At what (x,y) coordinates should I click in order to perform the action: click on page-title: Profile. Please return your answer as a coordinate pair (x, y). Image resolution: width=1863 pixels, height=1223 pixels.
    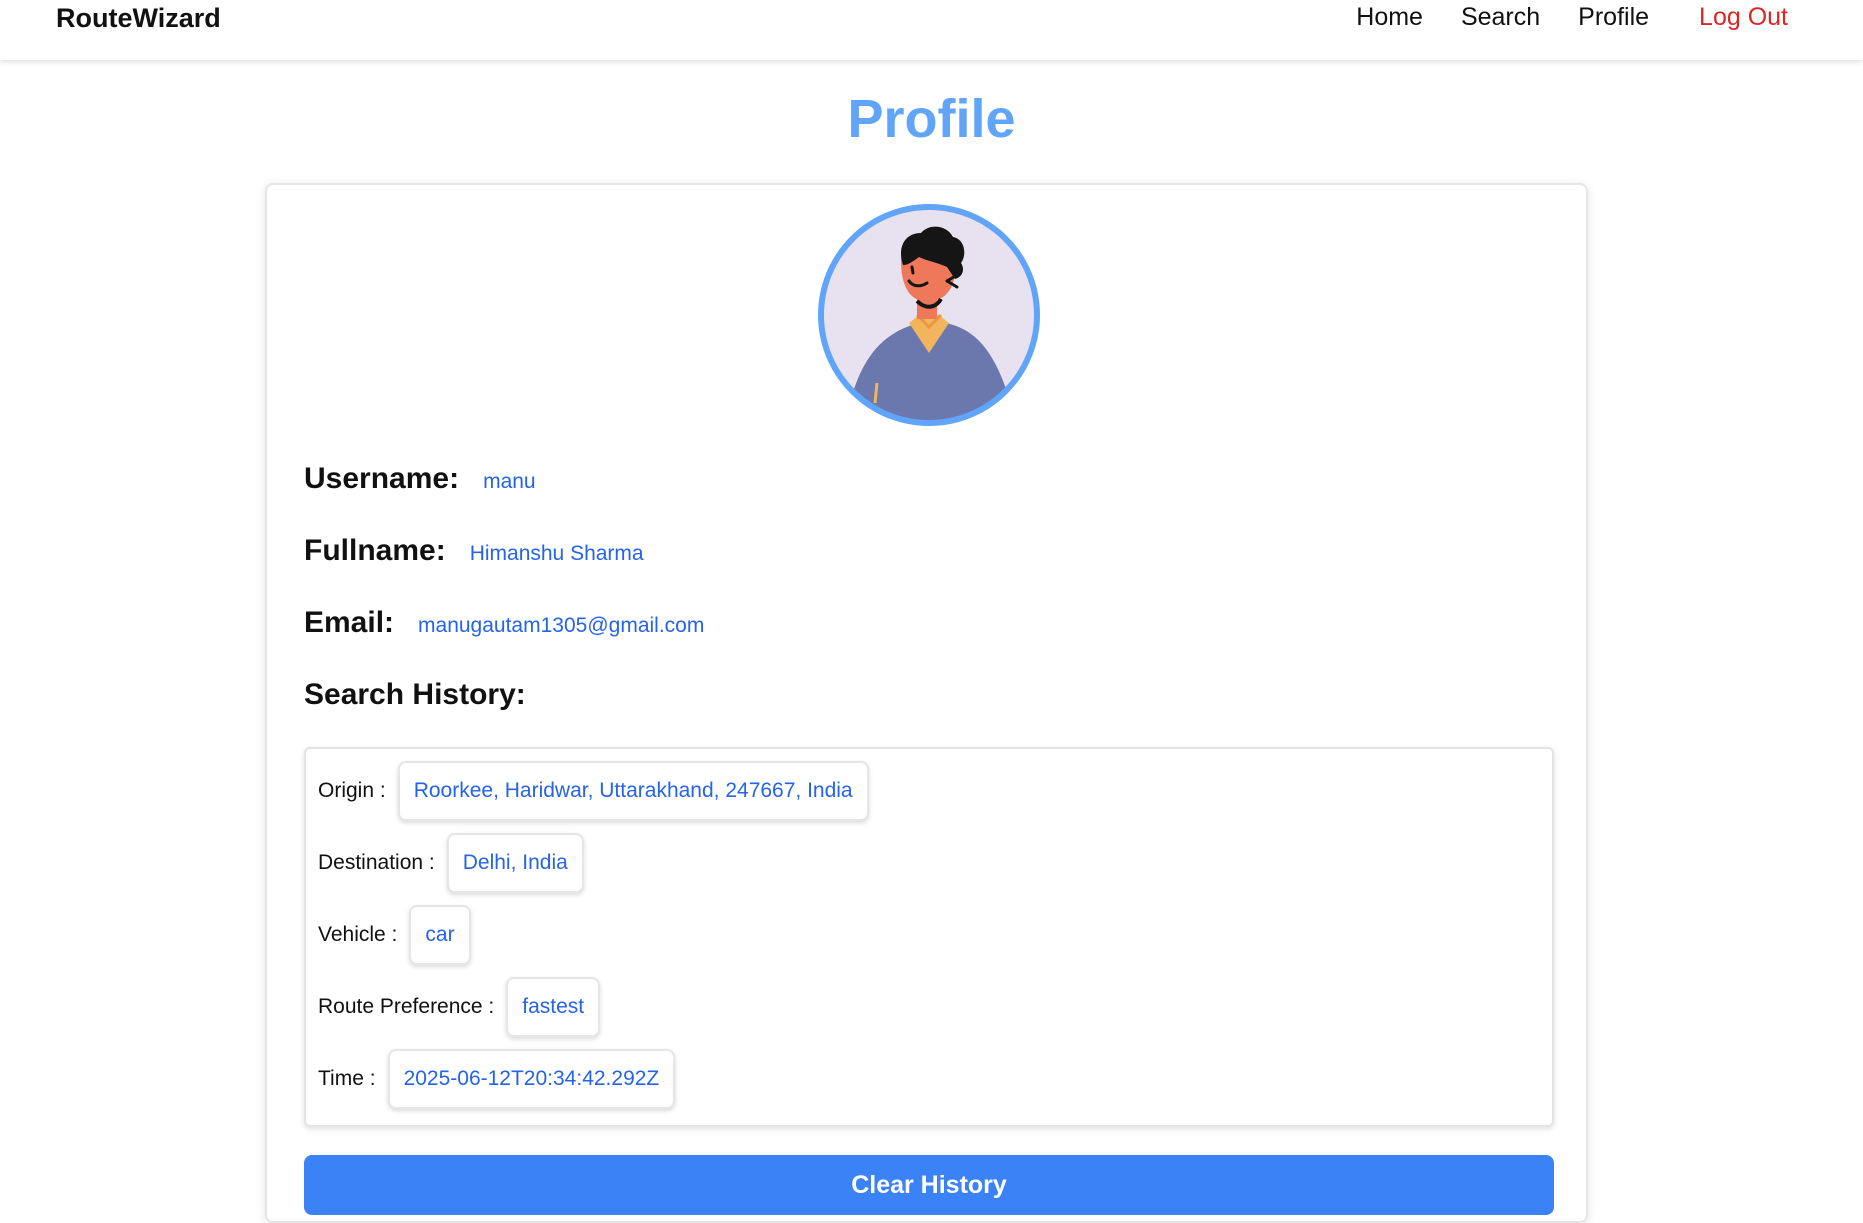
    Looking at the image, I should click on (931, 119).